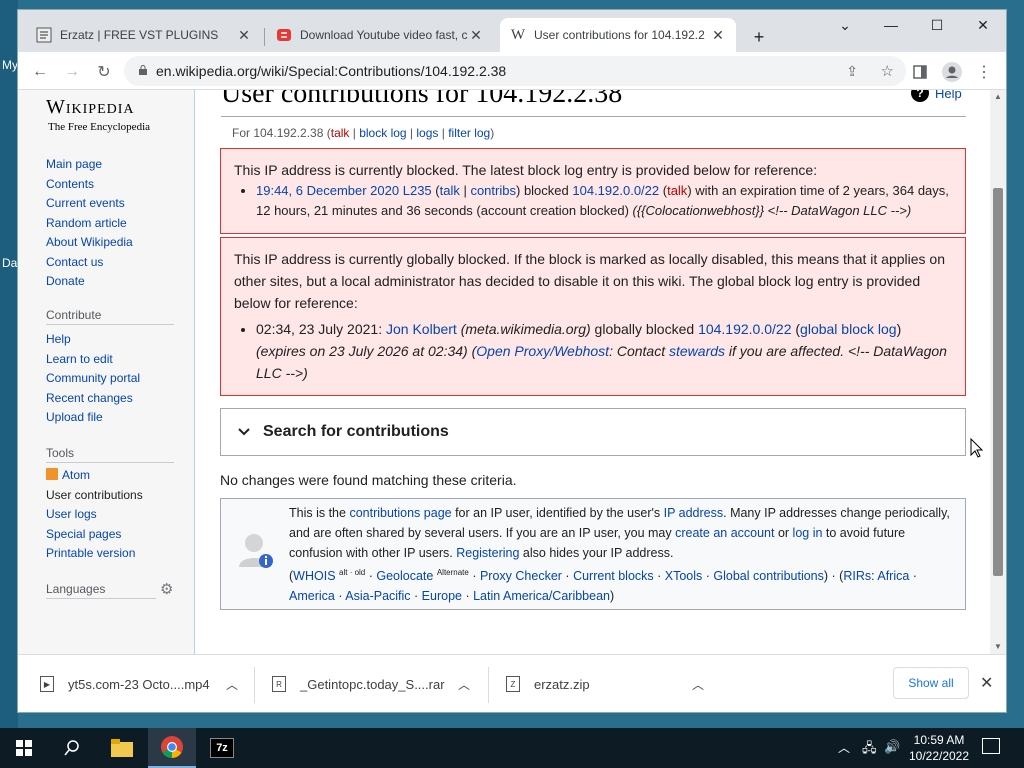  Describe the element at coordinates (116, 340) in the screenshot. I see `nav-help: Help` at that location.